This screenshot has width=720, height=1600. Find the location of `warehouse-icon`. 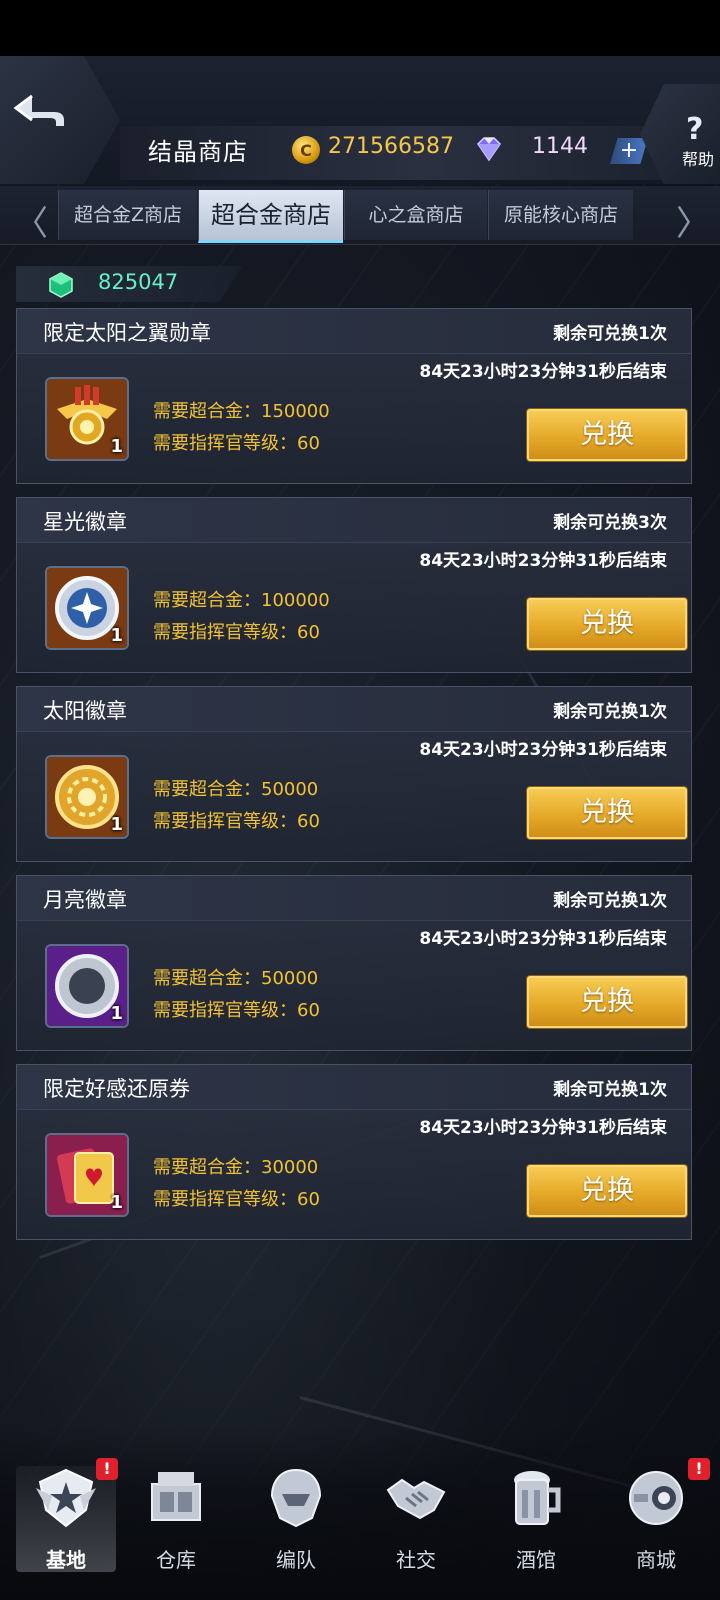

warehouse-icon is located at coordinates (176, 1496).